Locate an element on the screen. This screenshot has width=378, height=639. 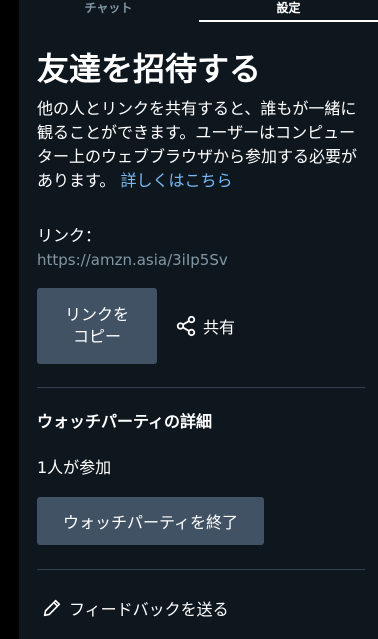
share-button: 共有 is located at coordinates (205, 326).